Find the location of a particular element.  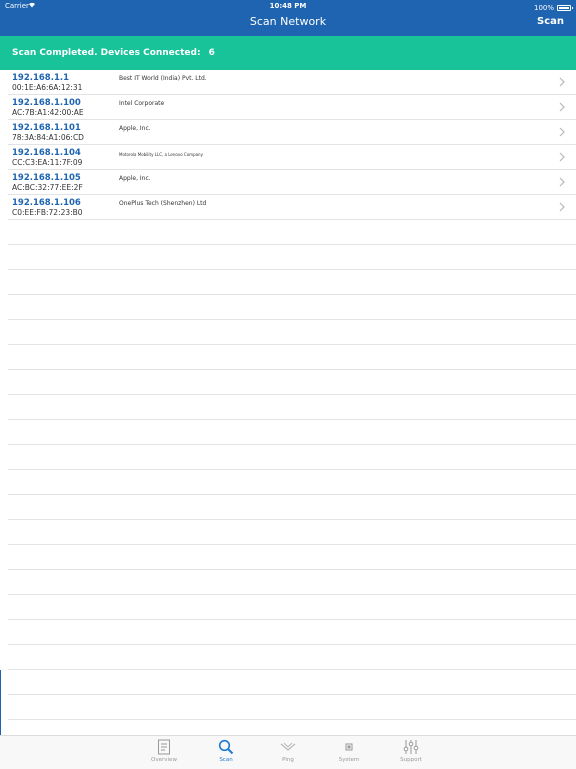

ping-icon is located at coordinates (288, 746).